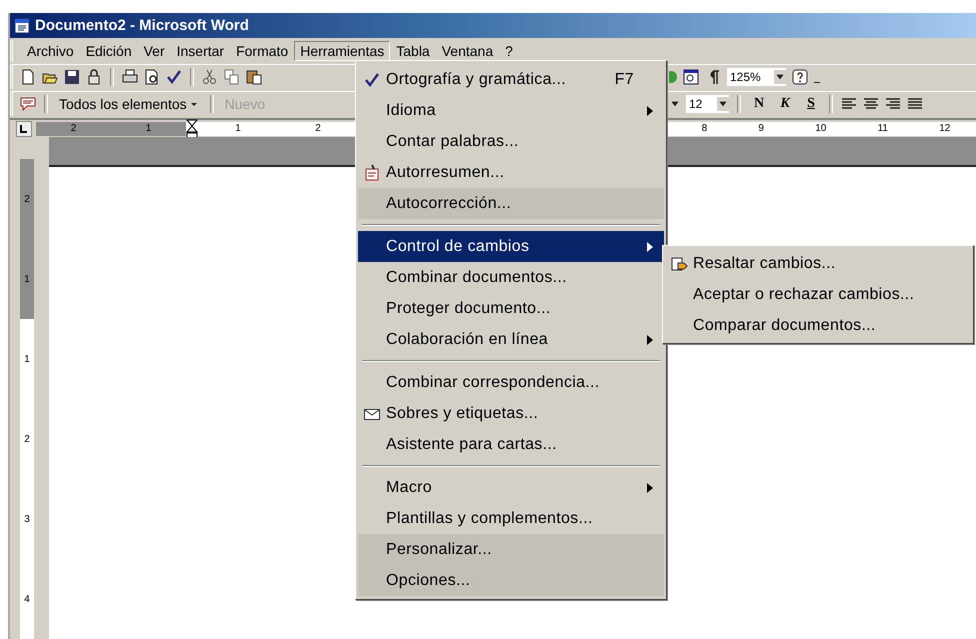  I want to click on ruler-number: 4, so click(27, 599).